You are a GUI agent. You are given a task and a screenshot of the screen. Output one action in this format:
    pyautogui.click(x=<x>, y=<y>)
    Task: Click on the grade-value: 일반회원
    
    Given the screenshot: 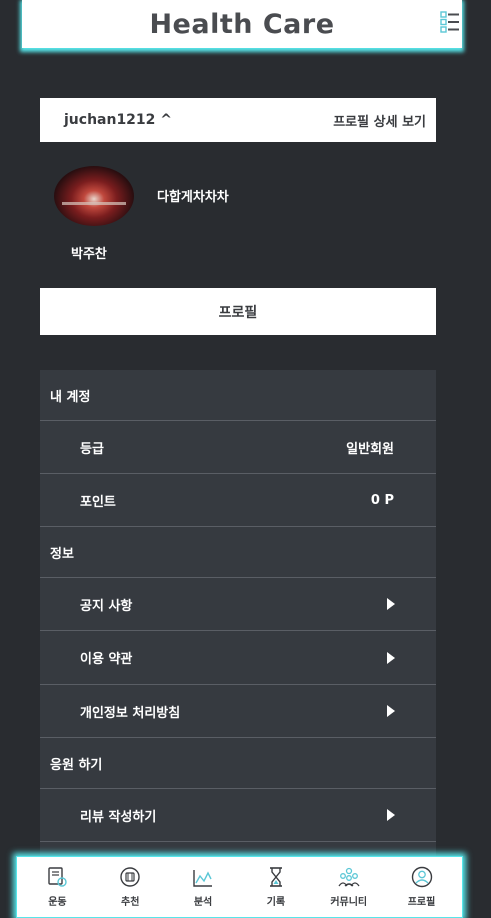 What is the action you would take?
    pyautogui.click(x=370, y=449)
    